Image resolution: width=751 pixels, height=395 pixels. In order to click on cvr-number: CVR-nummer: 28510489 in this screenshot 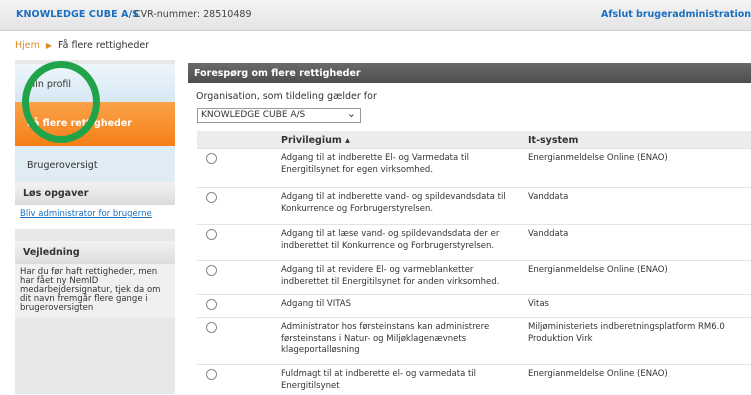, I will do `click(193, 14)`.